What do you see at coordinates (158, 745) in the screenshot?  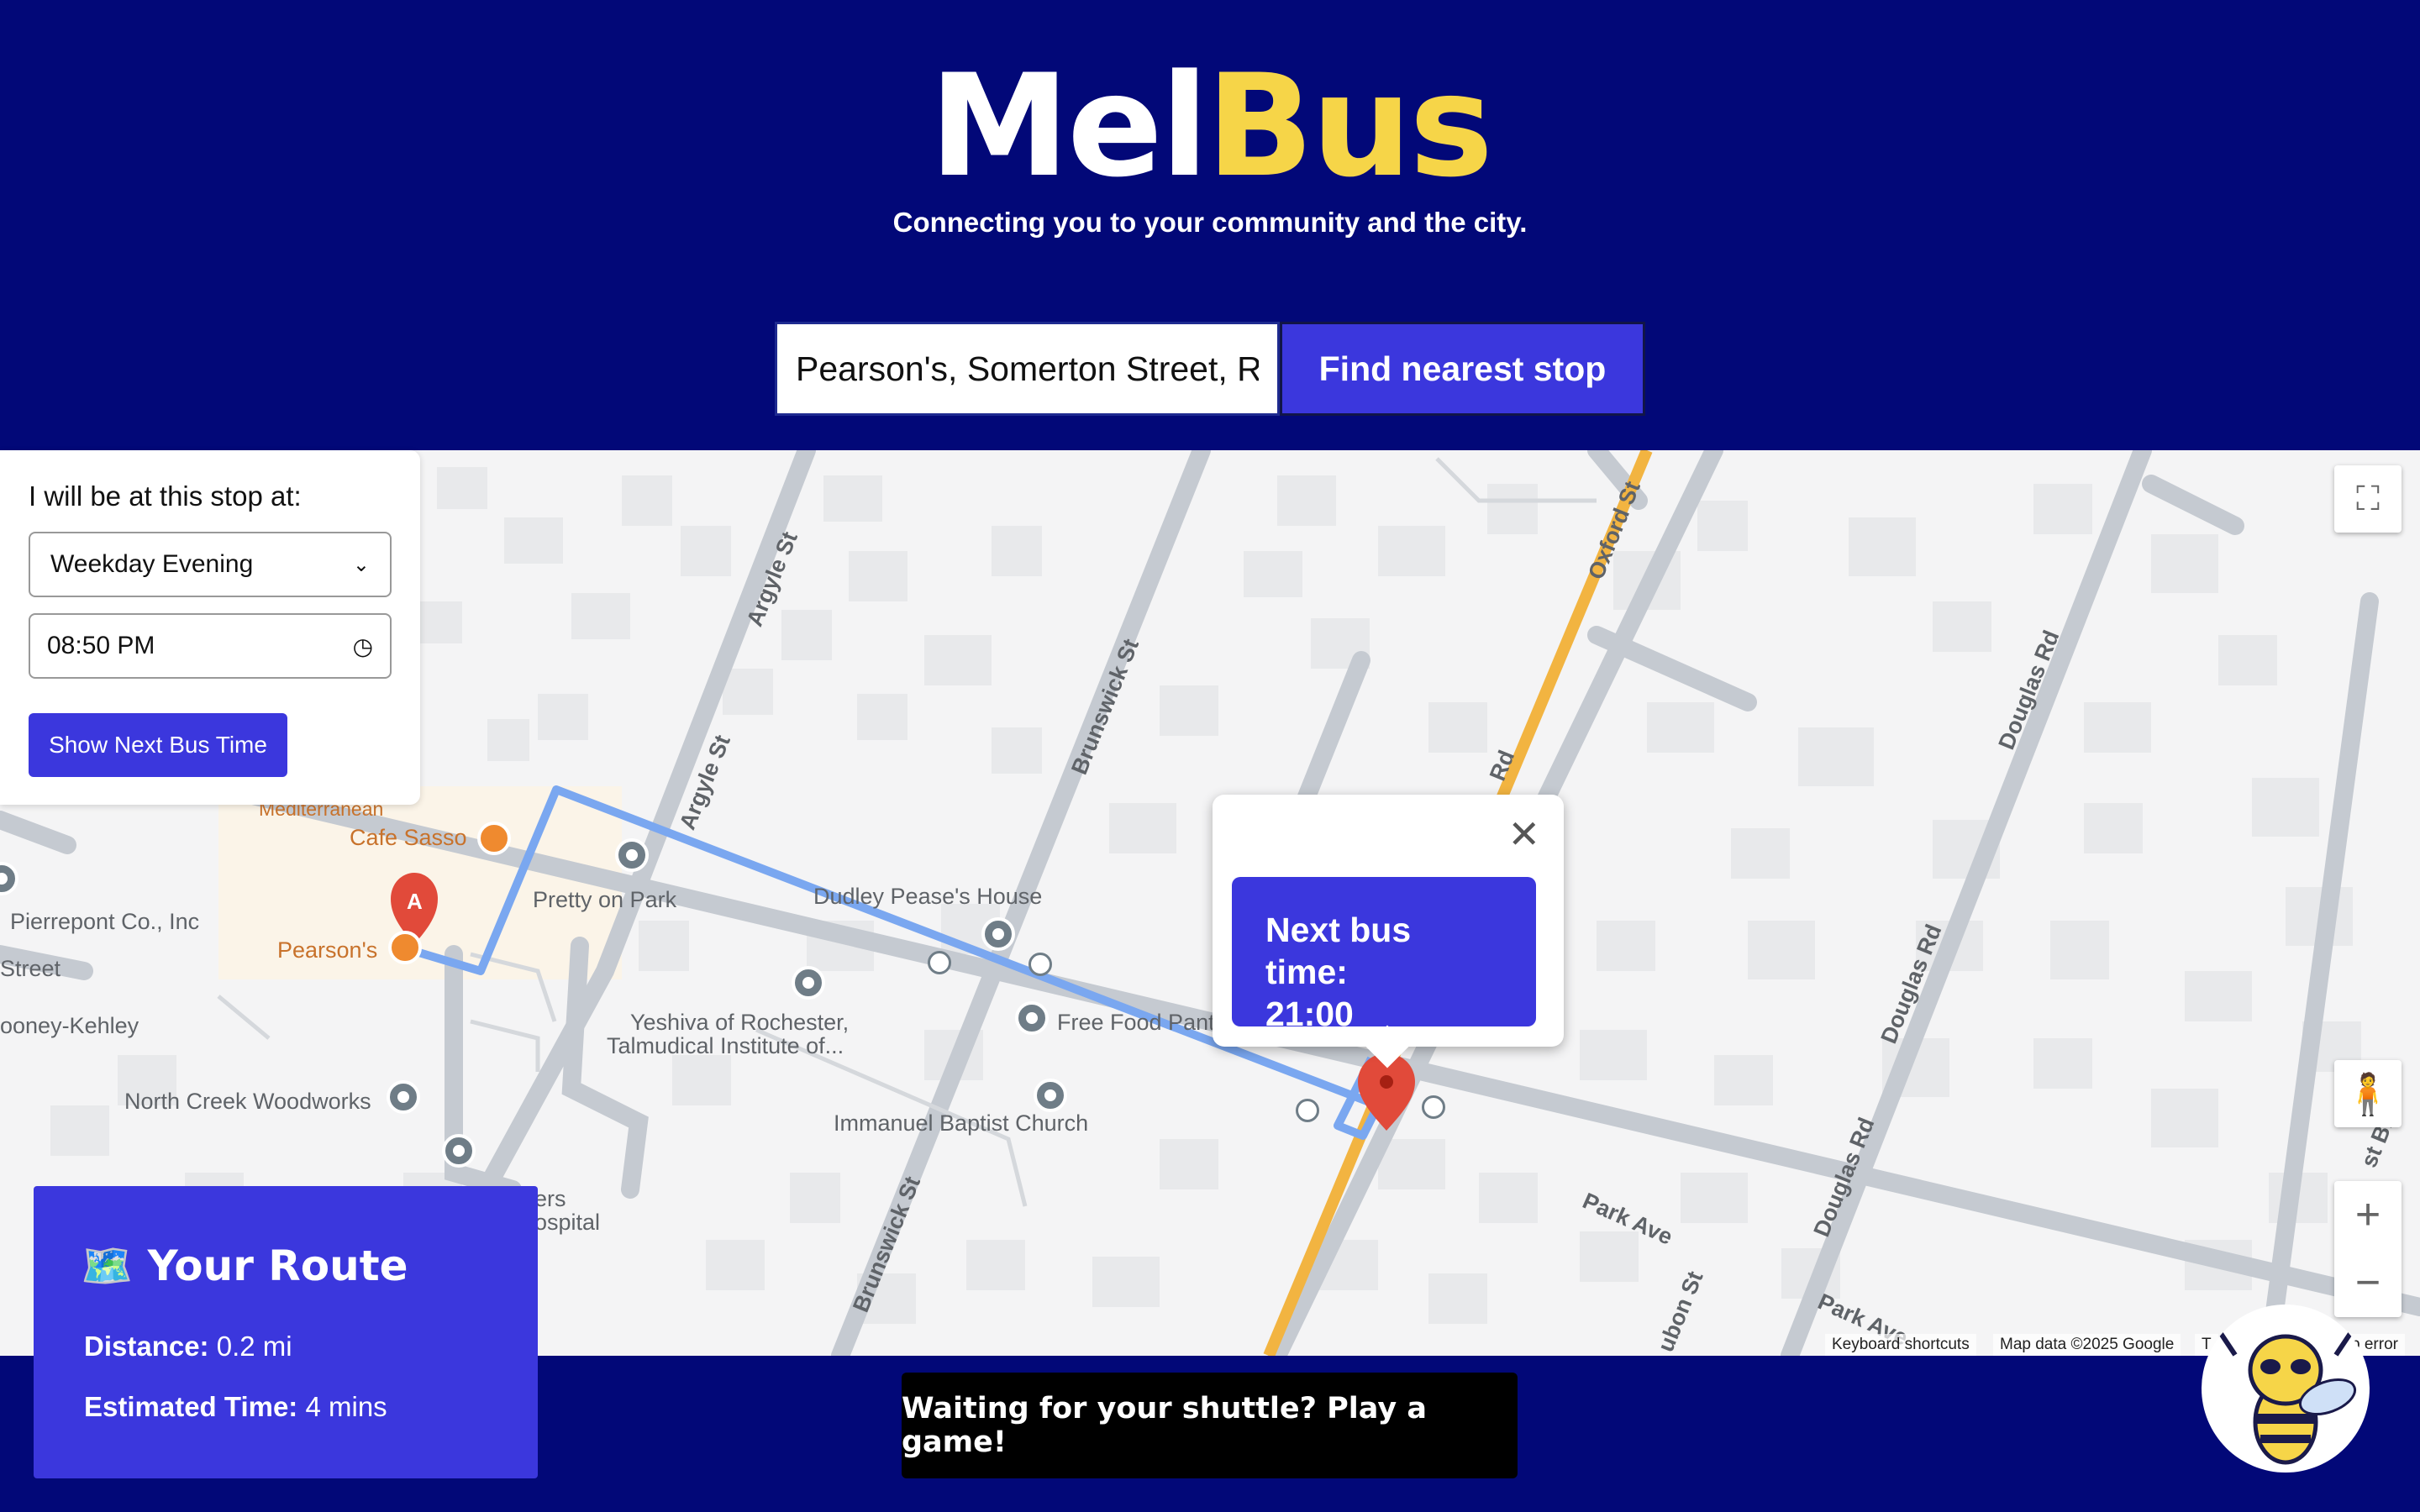 I see `show-next-bus-time-button: Show Next Bus Time` at bounding box center [158, 745].